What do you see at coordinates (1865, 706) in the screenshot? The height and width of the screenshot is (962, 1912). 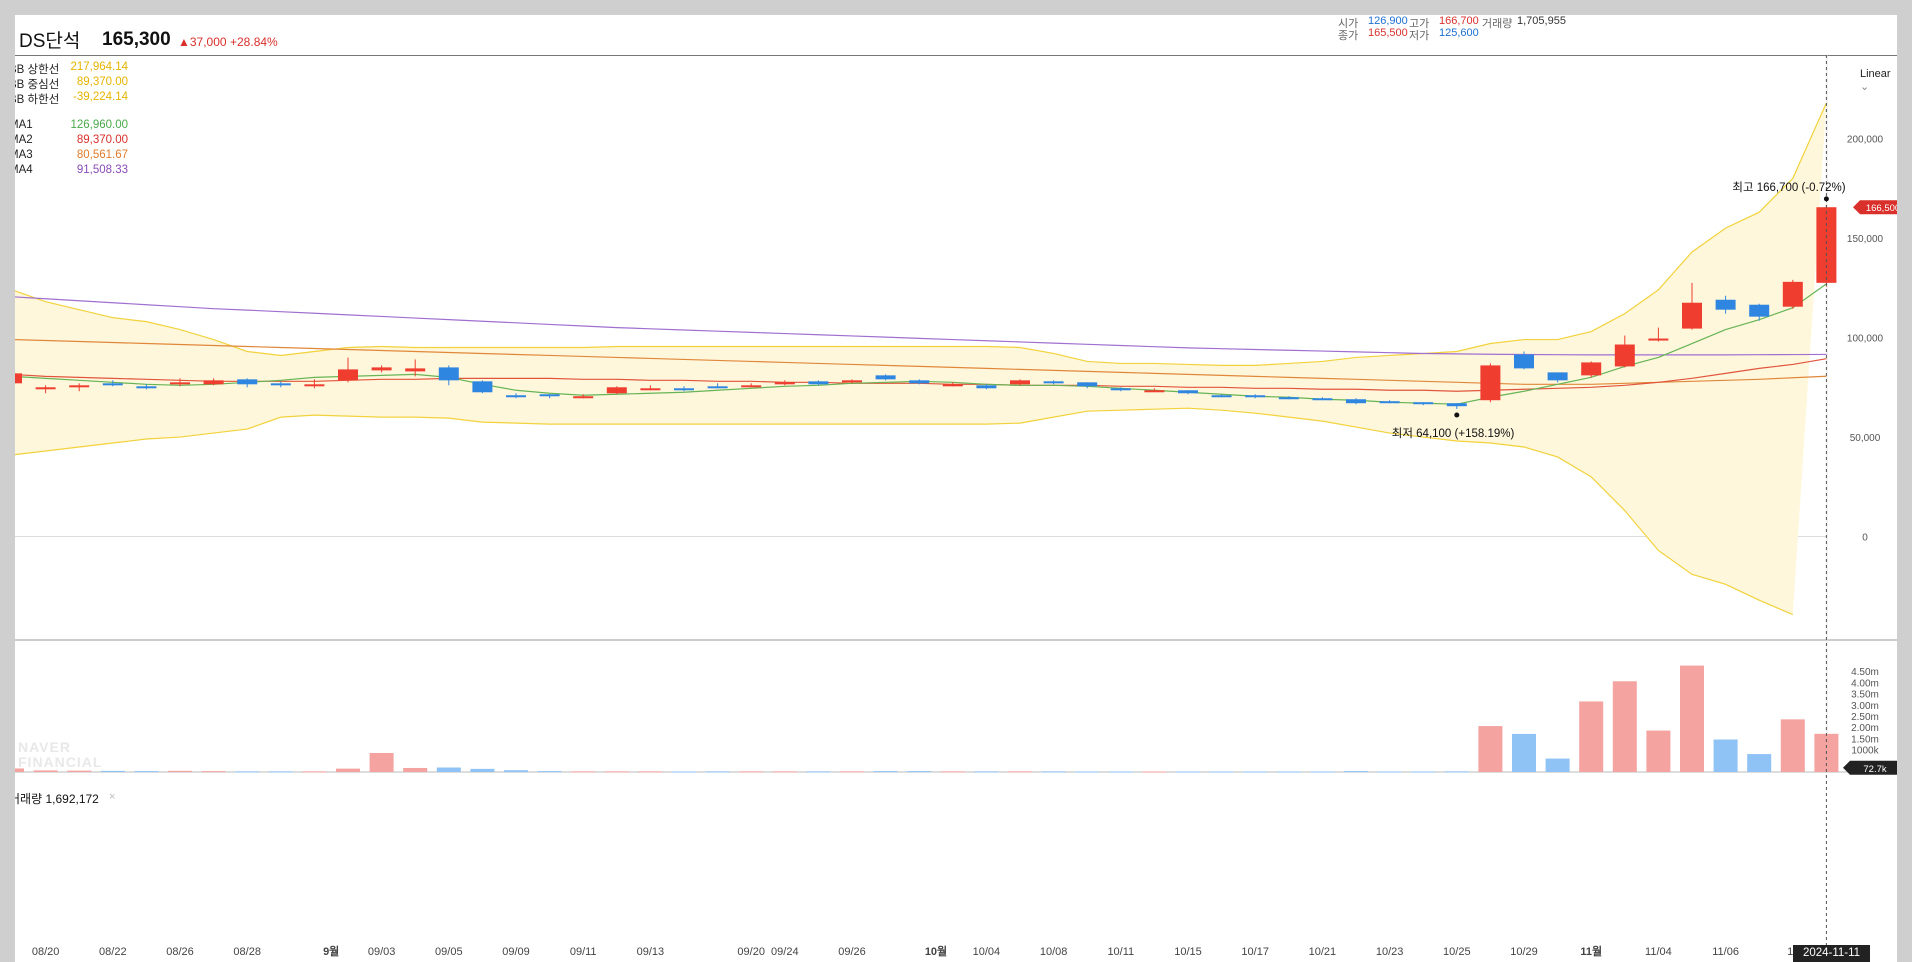 I see `volume-tick-label: 3.00m` at bounding box center [1865, 706].